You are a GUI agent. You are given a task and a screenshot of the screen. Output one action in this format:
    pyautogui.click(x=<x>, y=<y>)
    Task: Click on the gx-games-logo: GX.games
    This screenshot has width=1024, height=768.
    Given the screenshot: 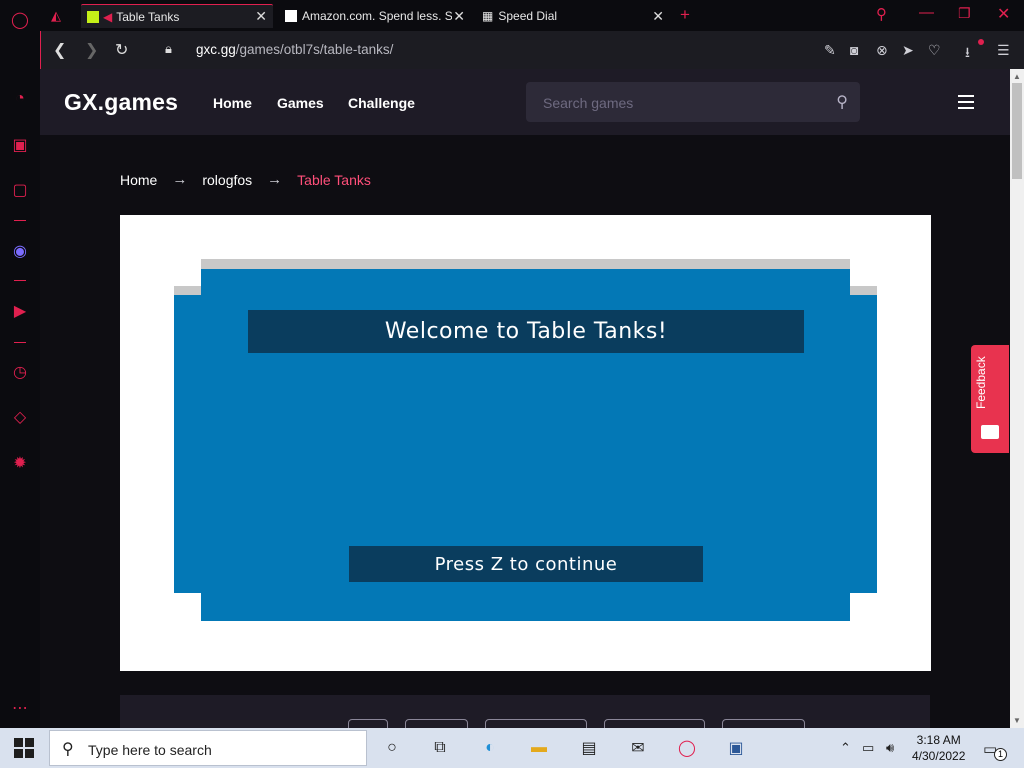 What is the action you would take?
    pyautogui.click(x=121, y=102)
    